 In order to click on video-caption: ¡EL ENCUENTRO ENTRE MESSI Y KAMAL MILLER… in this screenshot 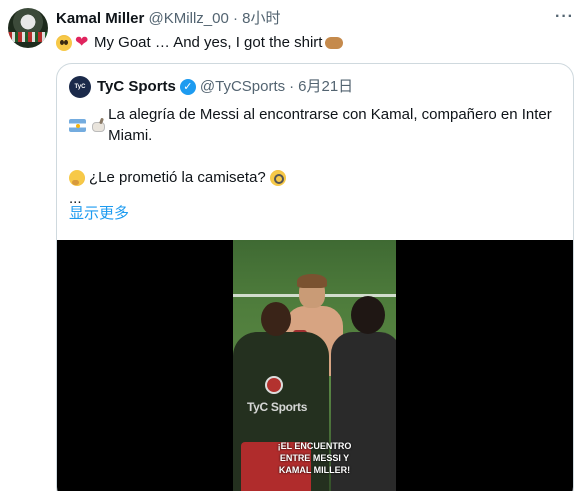, I will do `click(314, 458)`.